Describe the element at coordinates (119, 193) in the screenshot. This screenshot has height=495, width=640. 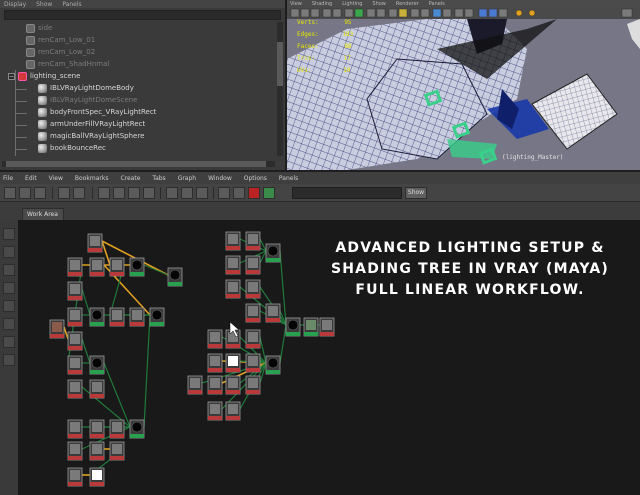
I see `graph-input-output-icon` at that location.